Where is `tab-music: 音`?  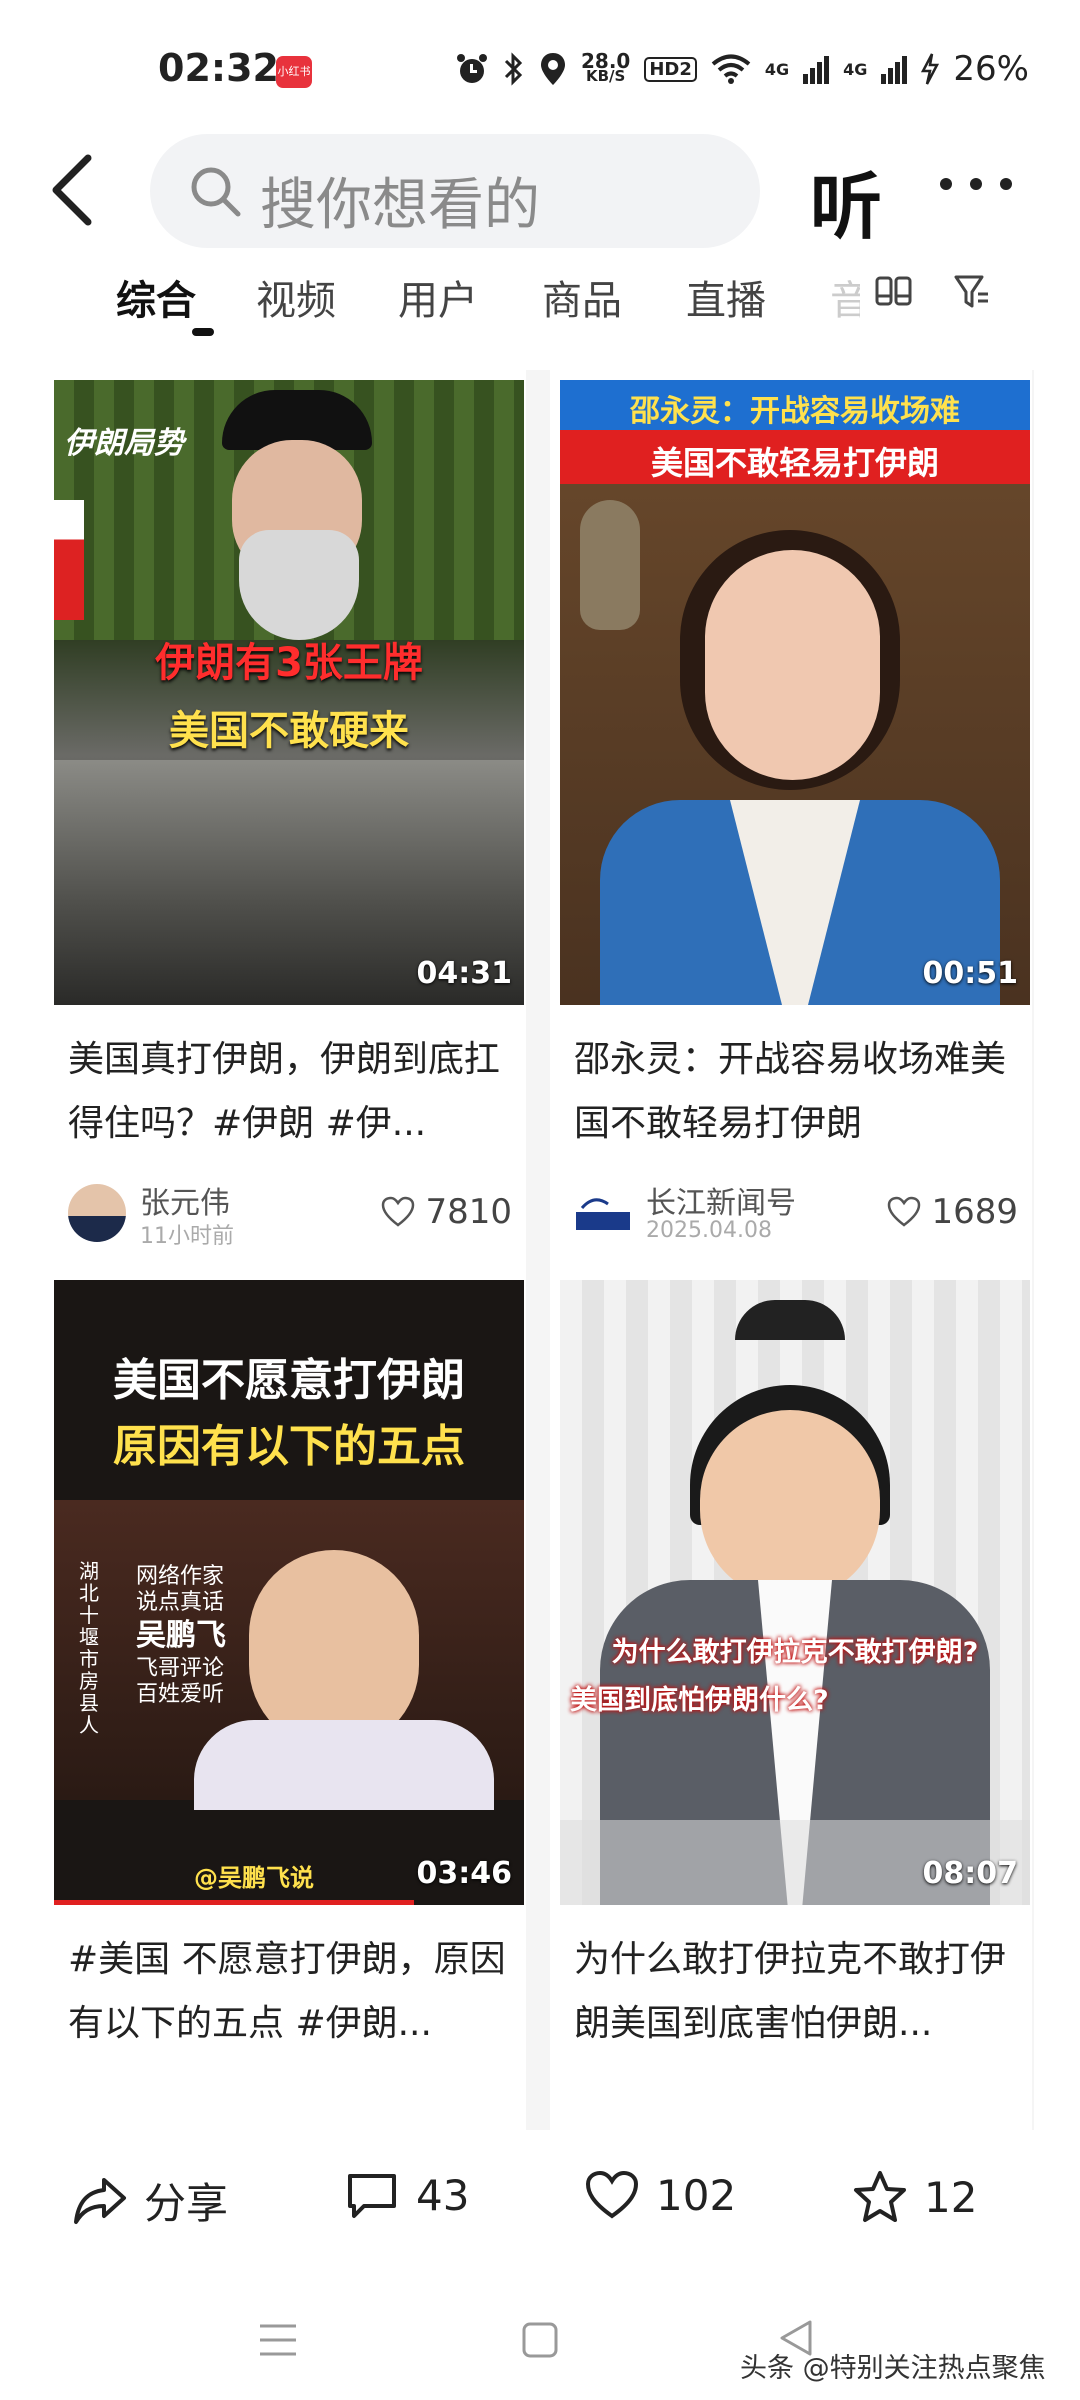
tab-music: 音 is located at coordinates (845, 297).